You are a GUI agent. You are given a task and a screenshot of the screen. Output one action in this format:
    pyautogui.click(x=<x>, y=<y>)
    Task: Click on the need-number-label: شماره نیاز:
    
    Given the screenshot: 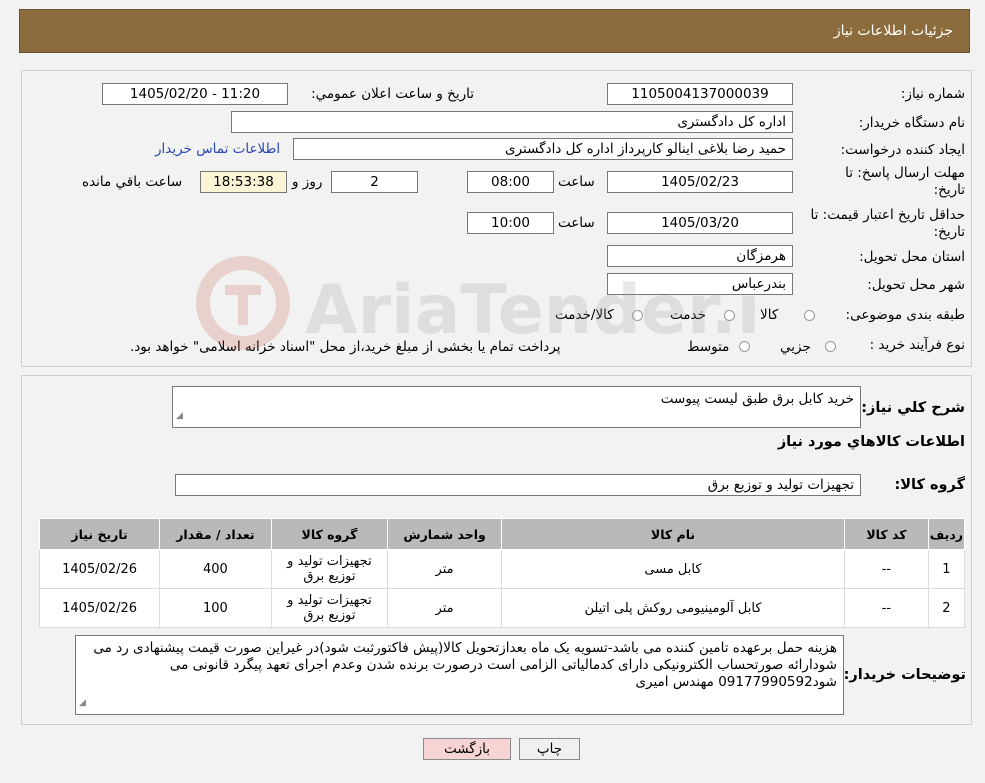 What is the action you would take?
    pyautogui.click(x=932, y=94)
    